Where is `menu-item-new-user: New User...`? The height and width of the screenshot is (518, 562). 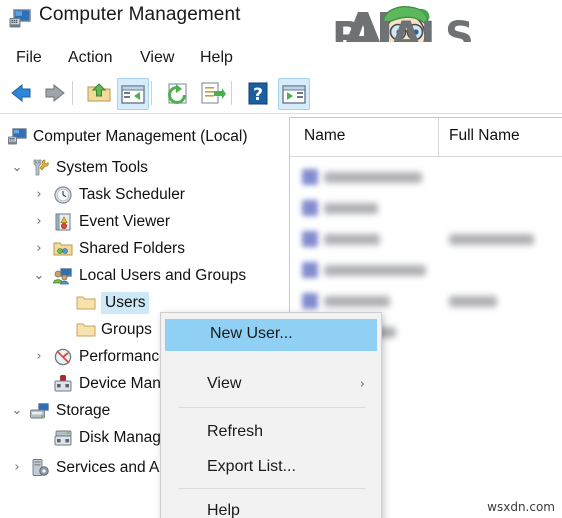
menu-item-new-user: New User... is located at coordinates (271, 335).